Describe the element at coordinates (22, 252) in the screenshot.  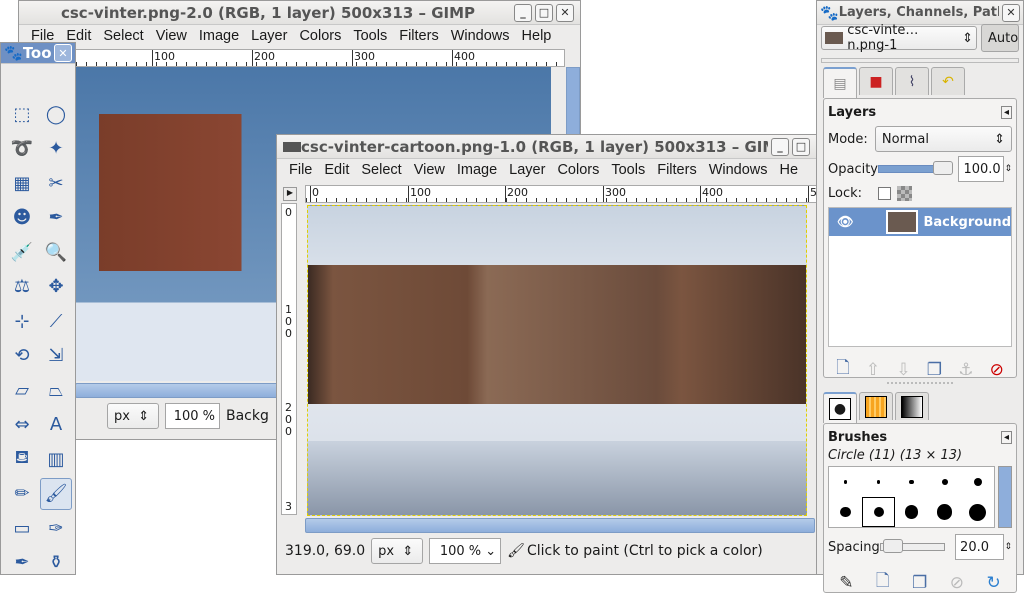
I see `color-picker-tool-icon: 💉` at that location.